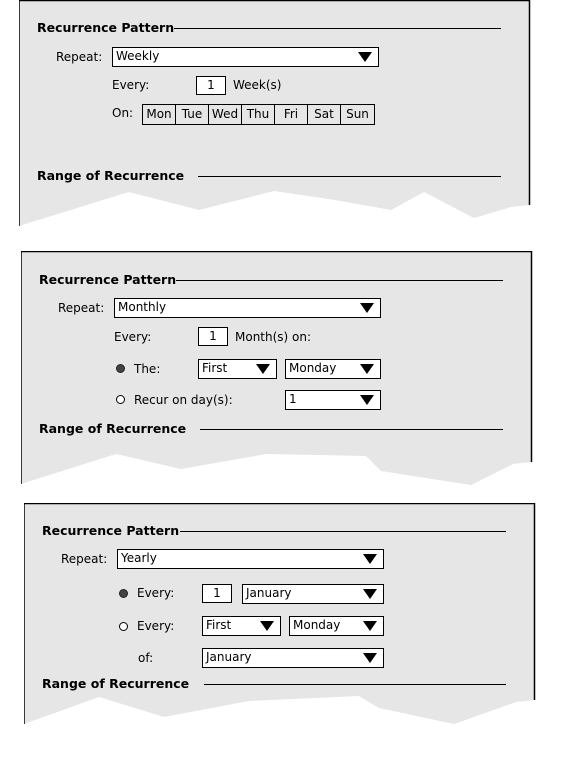  What do you see at coordinates (229, 657) in the screenshot?
I see `of-month-value: January` at bounding box center [229, 657].